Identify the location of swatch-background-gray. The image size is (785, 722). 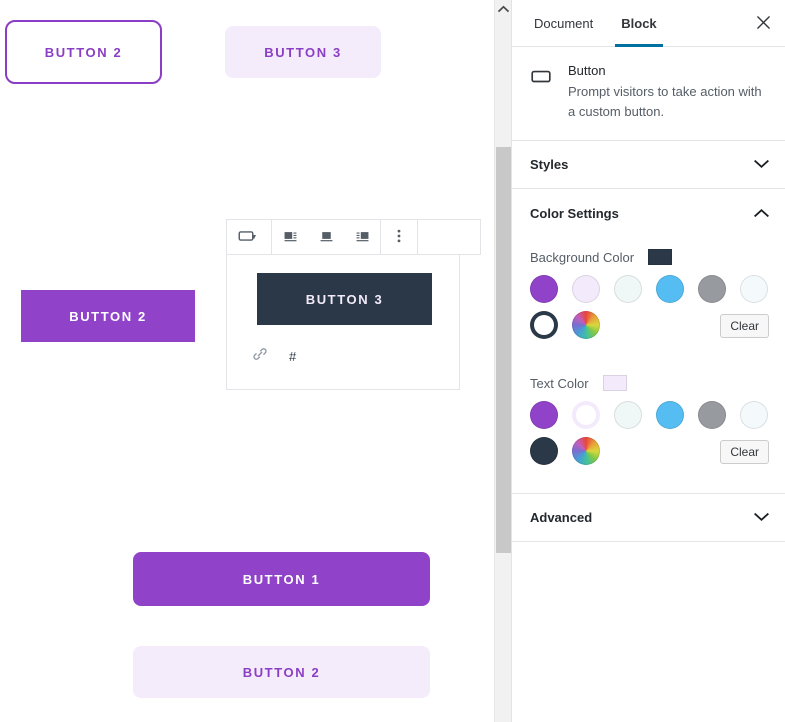
(712, 289).